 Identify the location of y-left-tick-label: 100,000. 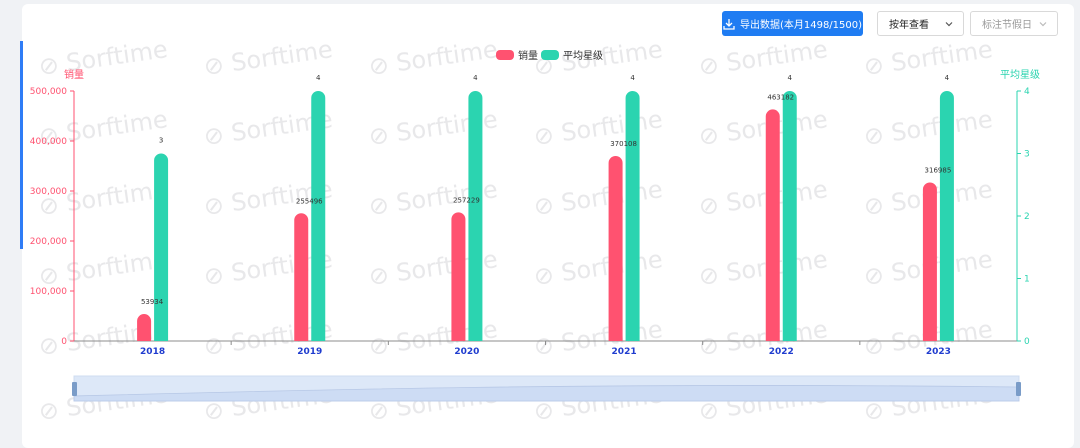
(48, 292).